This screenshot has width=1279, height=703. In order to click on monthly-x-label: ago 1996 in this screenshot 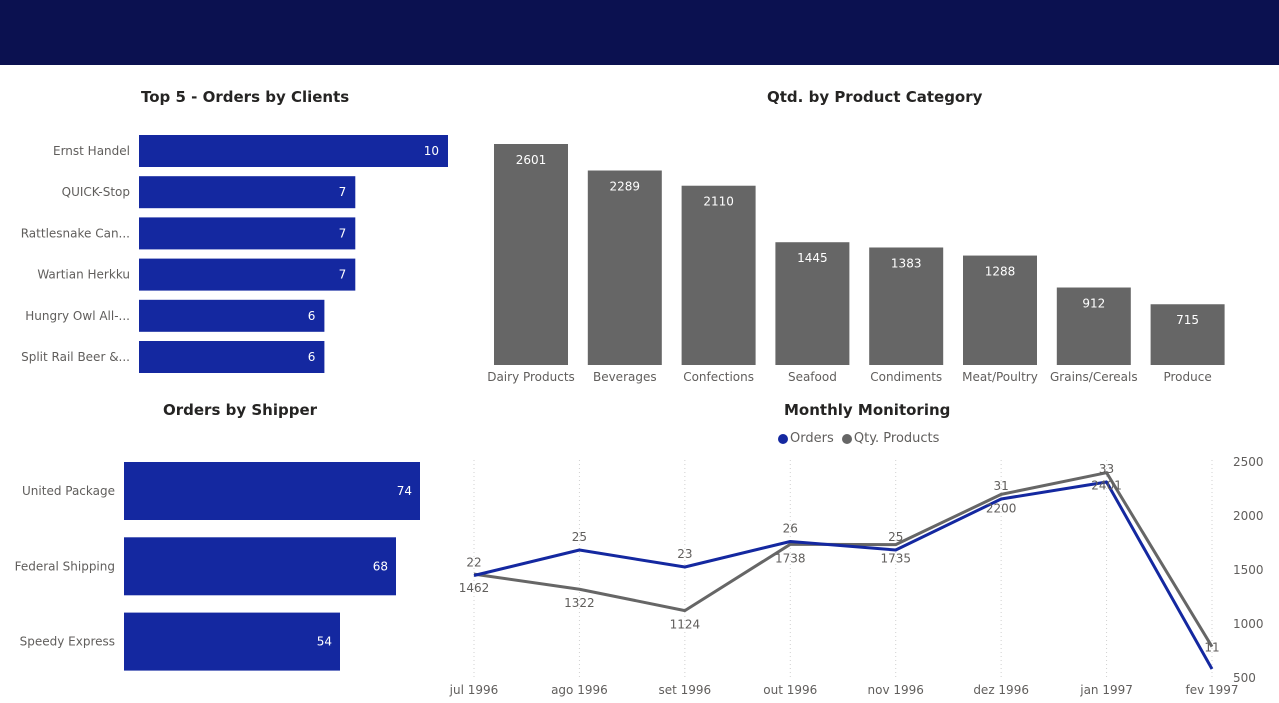, I will do `click(579, 690)`.